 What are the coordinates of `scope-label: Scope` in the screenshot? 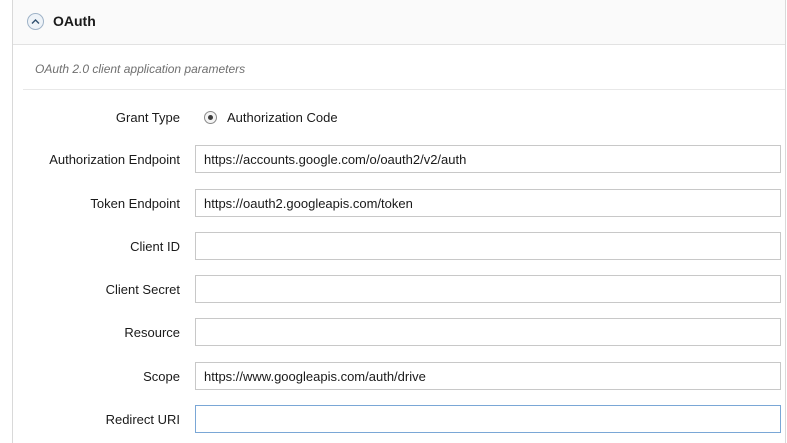 It's located at (161, 376).